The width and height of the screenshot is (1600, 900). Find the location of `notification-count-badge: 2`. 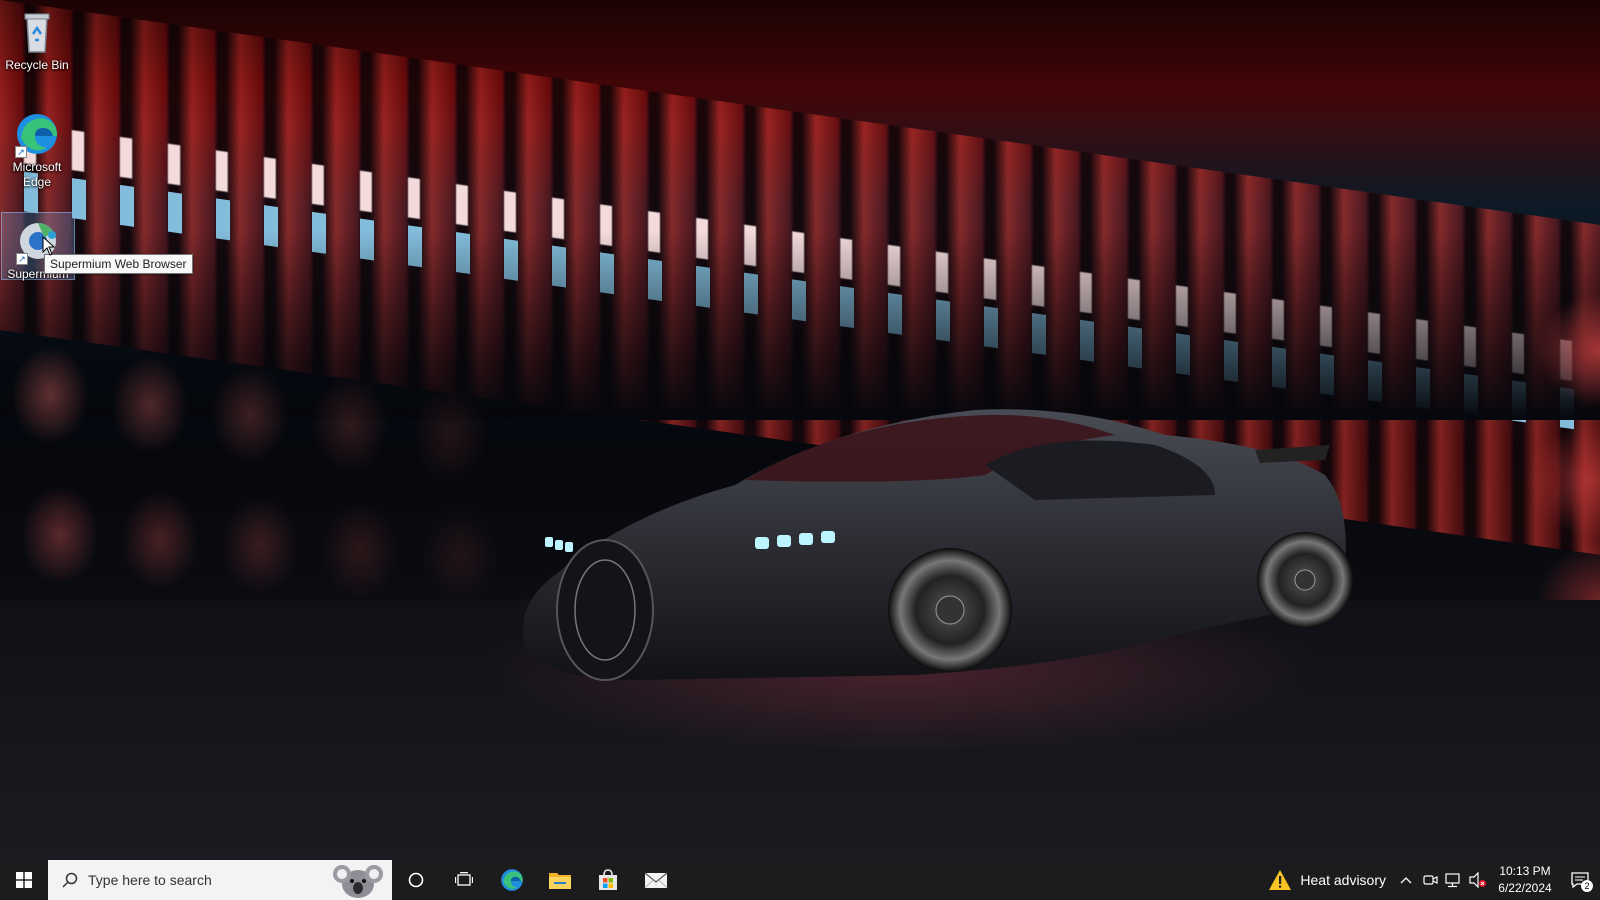

notification-count-badge: 2 is located at coordinates (1587, 886).